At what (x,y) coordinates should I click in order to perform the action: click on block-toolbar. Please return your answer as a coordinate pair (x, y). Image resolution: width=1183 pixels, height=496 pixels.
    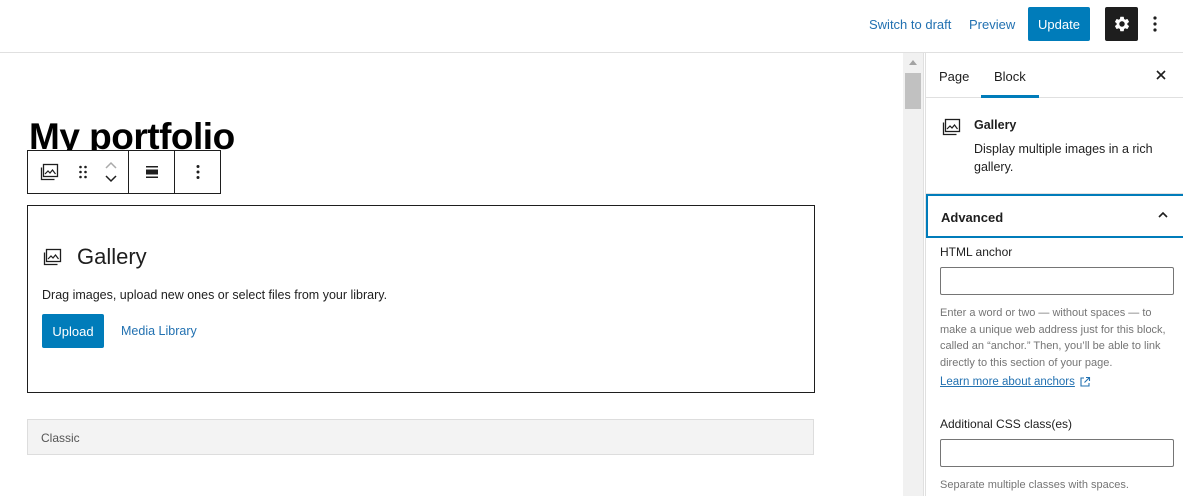
    Looking at the image, I should click on (124, 172).